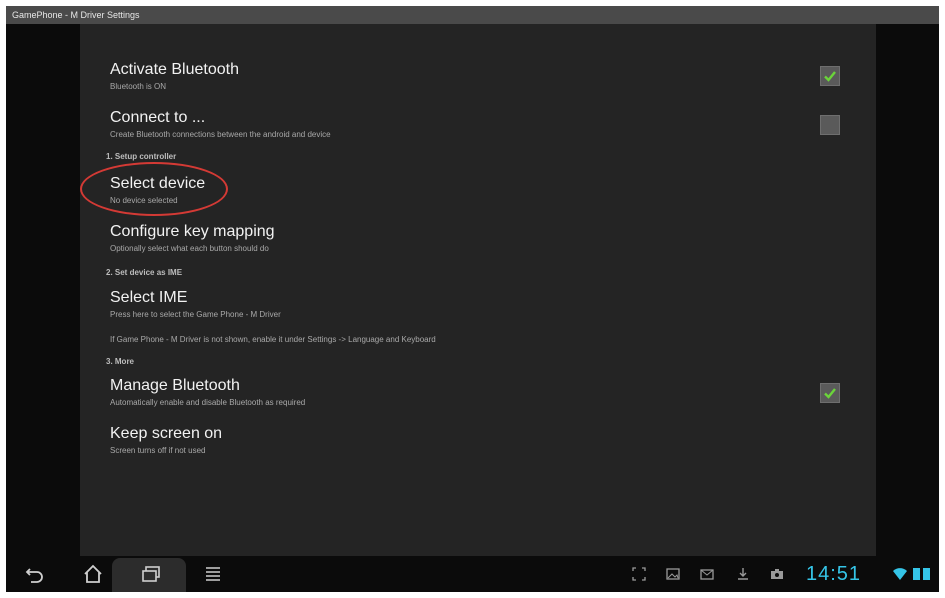 This screenshot has width=945, height=598. I want to click on manage-bluetooth-checkbox, so click(830, 393).